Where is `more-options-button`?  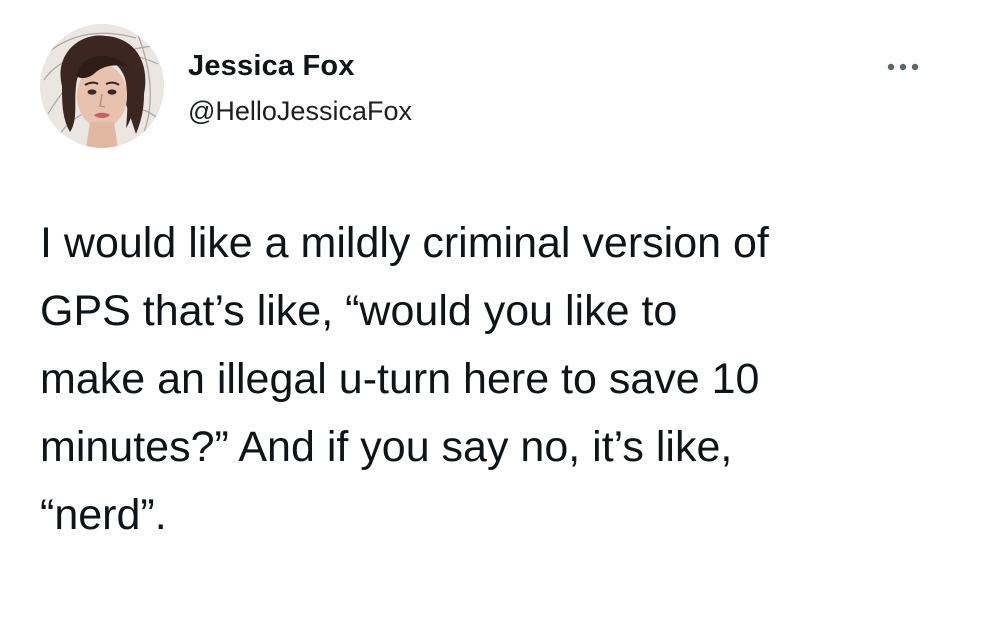
more-options-button is located at coordinates (905, 67).